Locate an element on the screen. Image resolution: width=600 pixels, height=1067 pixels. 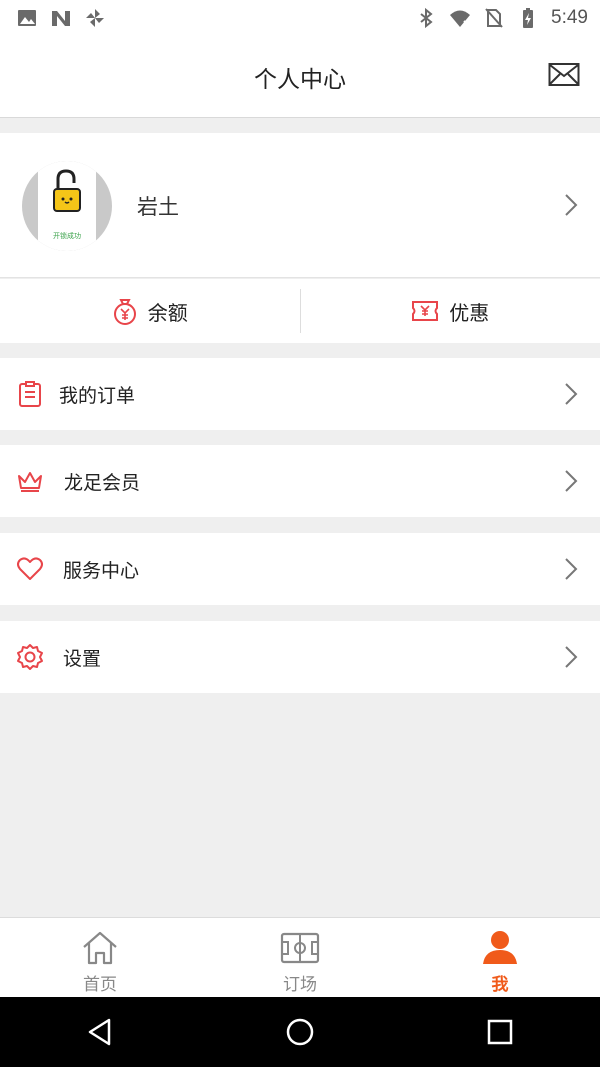
heart-icon is located at coordinates (30, 568).